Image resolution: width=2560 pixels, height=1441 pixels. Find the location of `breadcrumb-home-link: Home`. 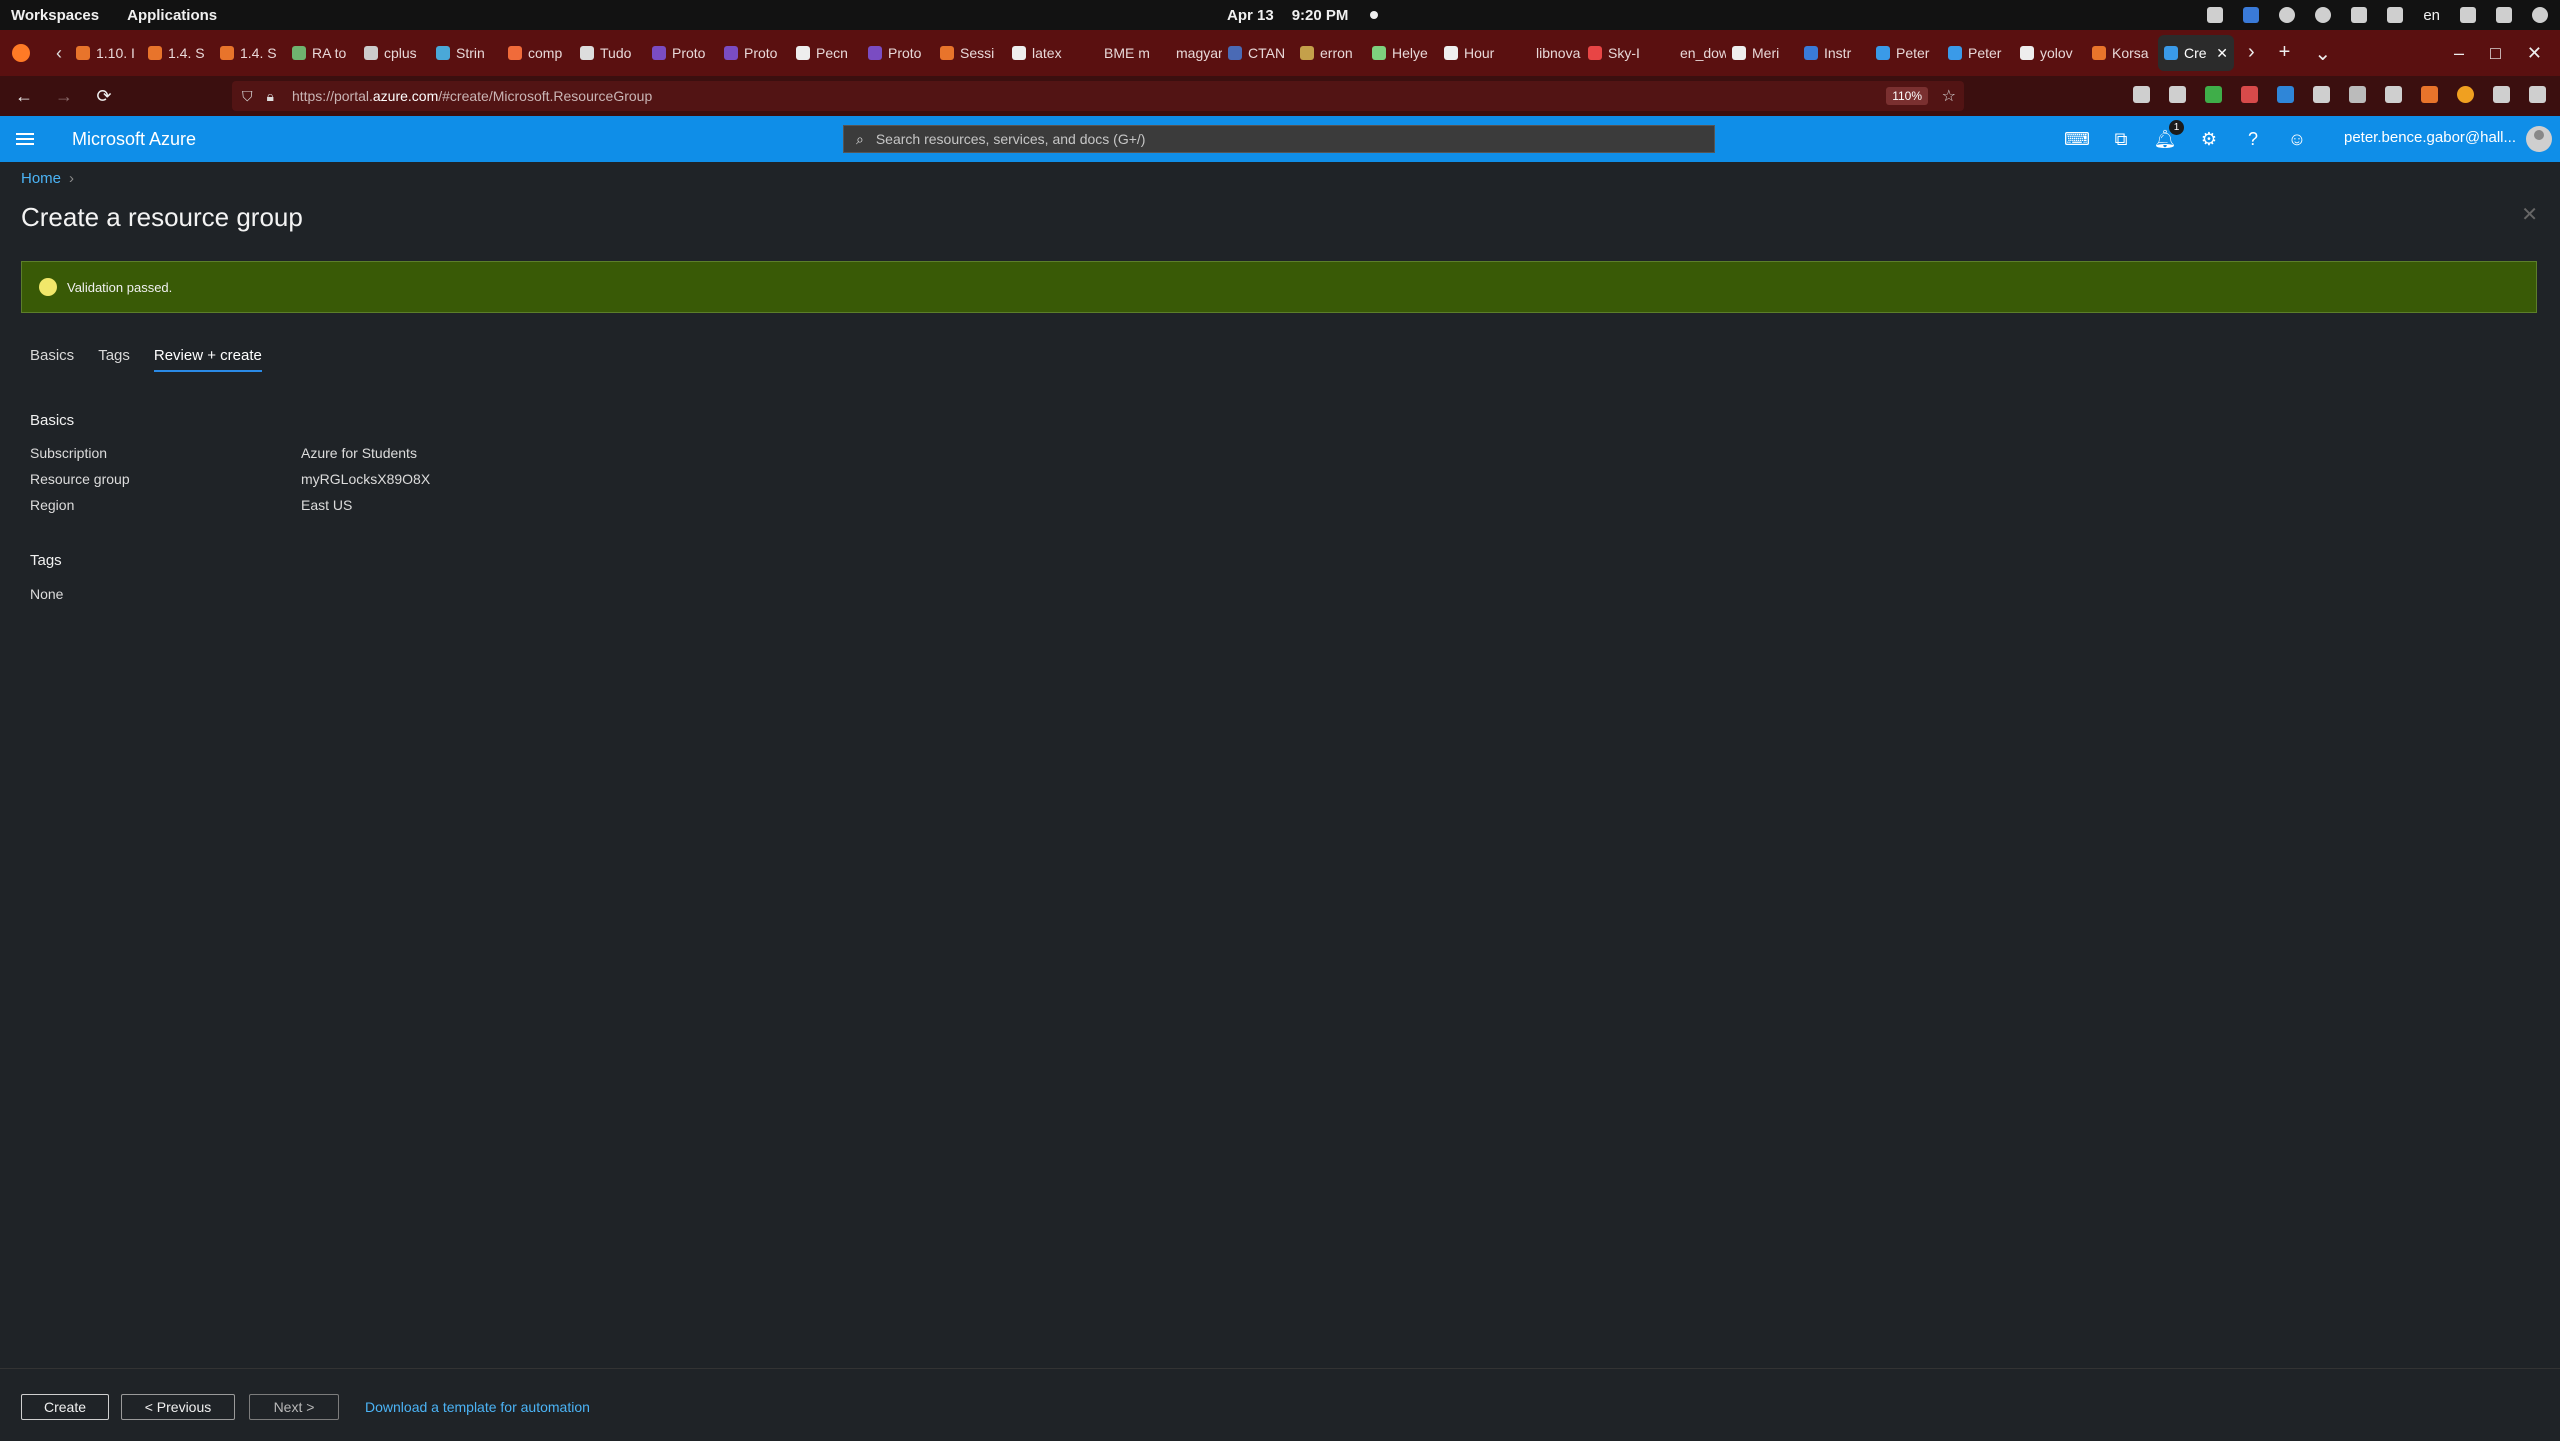

breadcrumb-home-link: Home is located at coordinates (41, 178).